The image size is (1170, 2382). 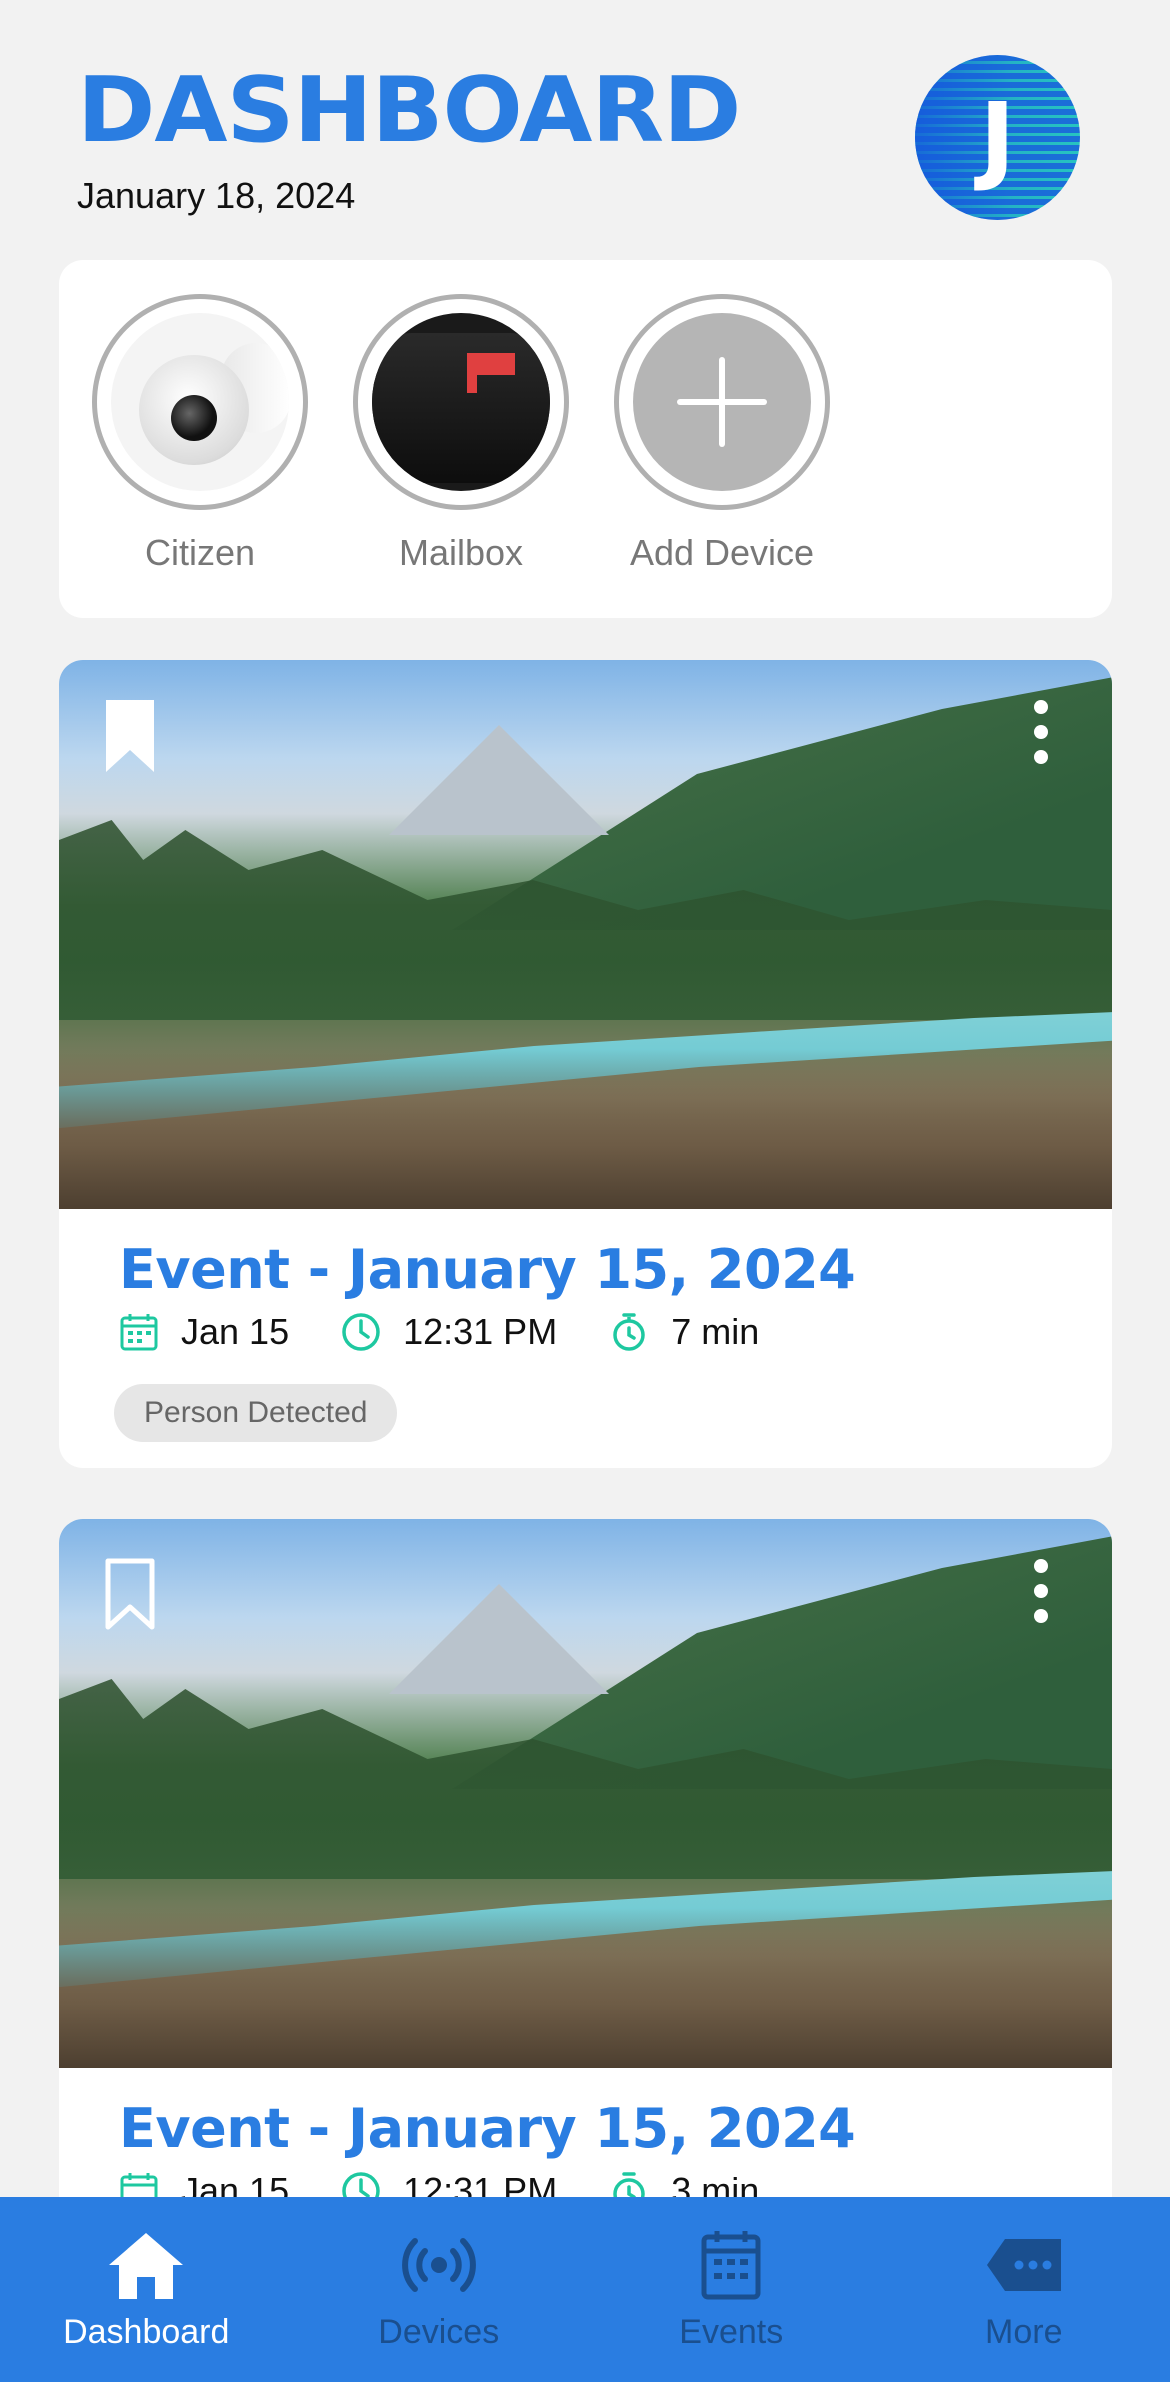 I want to click on event-duration: 7 min, so click(x=715, y=1331).